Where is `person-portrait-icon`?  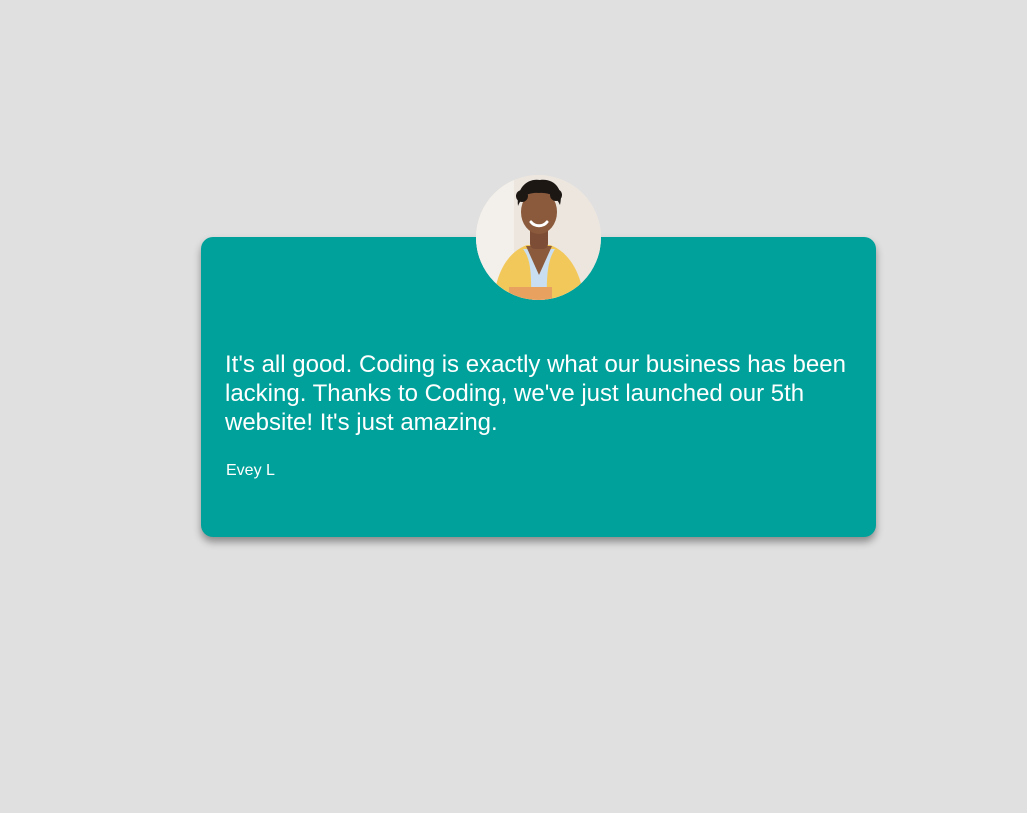
person-portrait-icon is located at coordinates (538, 237).